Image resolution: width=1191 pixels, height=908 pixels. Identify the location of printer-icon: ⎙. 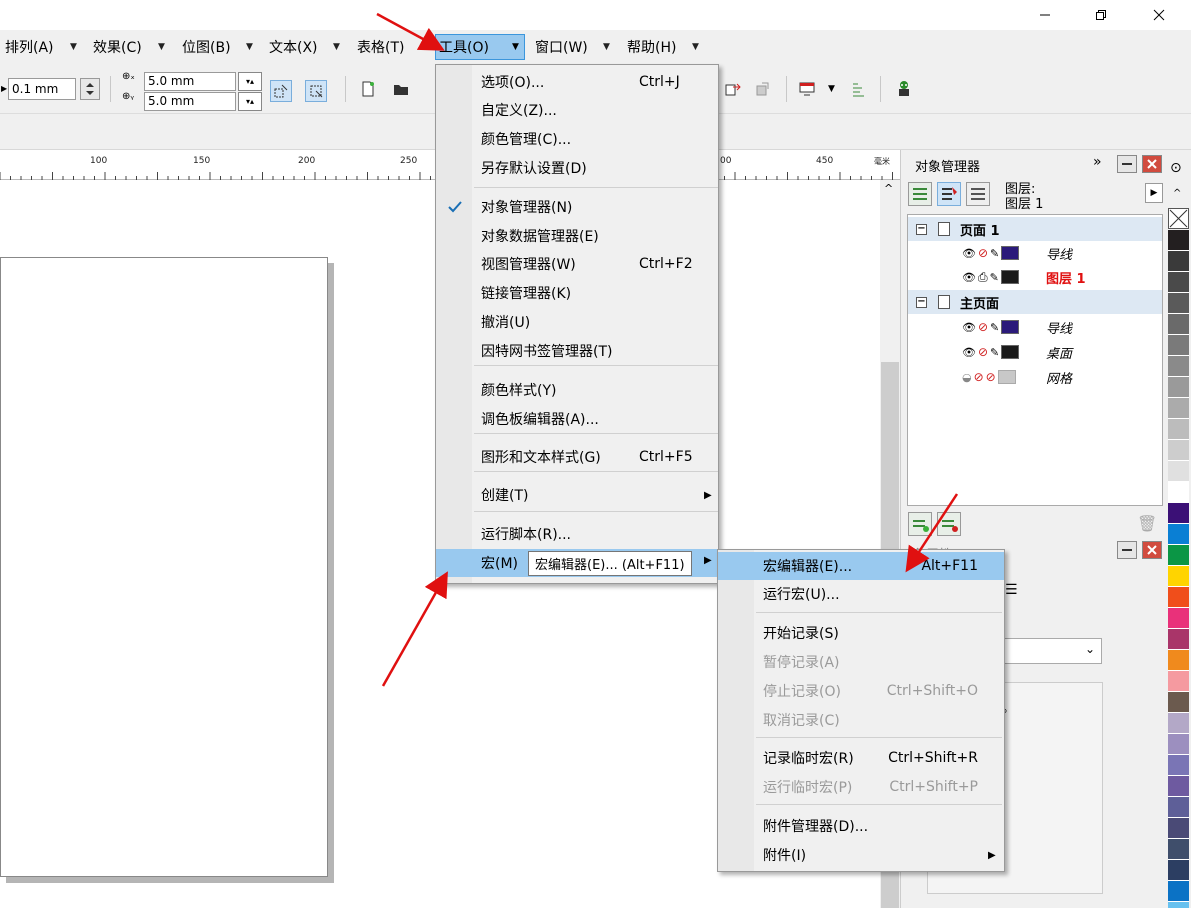
(983, 277).